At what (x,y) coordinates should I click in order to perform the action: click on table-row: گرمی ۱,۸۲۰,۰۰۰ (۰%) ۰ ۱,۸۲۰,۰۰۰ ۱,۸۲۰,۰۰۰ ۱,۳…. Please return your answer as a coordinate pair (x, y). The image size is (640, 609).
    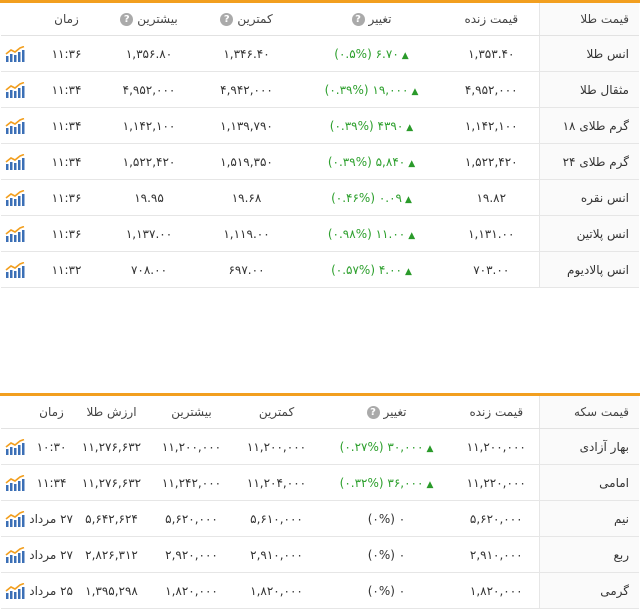
    Looking at the image, I should click on (320, 590).